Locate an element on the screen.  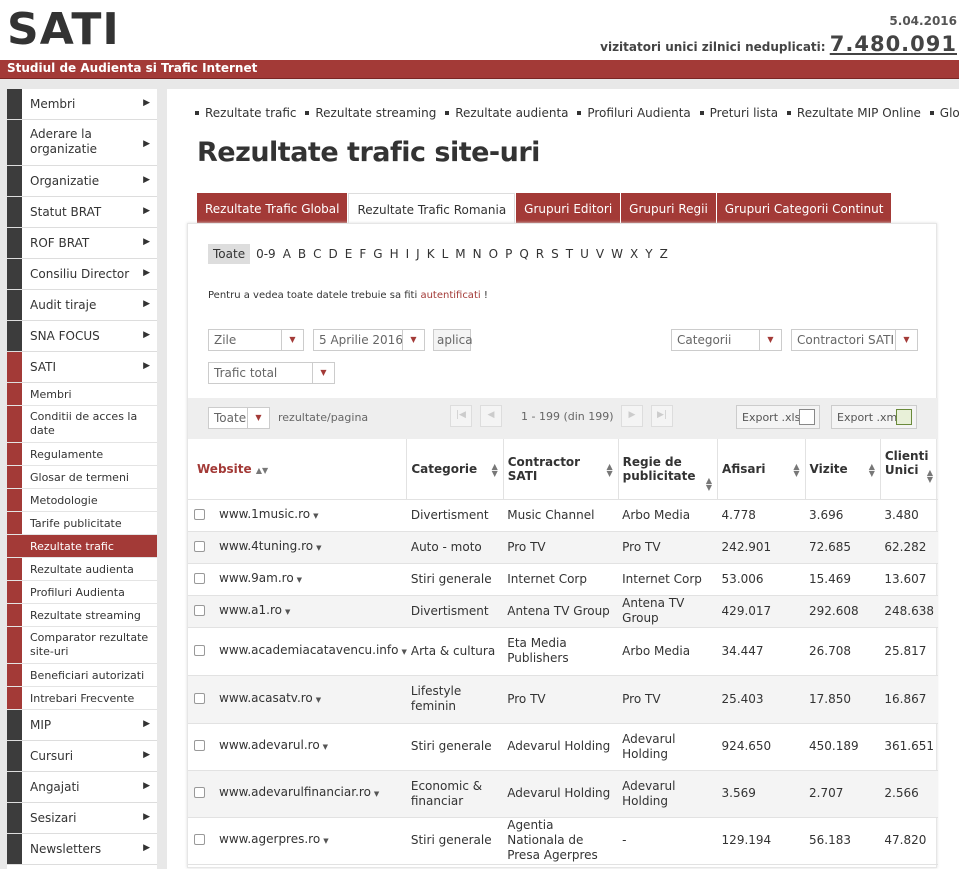
tab-trafic-global: Rezultate Trafic Global is located at coordinates (272, 208).